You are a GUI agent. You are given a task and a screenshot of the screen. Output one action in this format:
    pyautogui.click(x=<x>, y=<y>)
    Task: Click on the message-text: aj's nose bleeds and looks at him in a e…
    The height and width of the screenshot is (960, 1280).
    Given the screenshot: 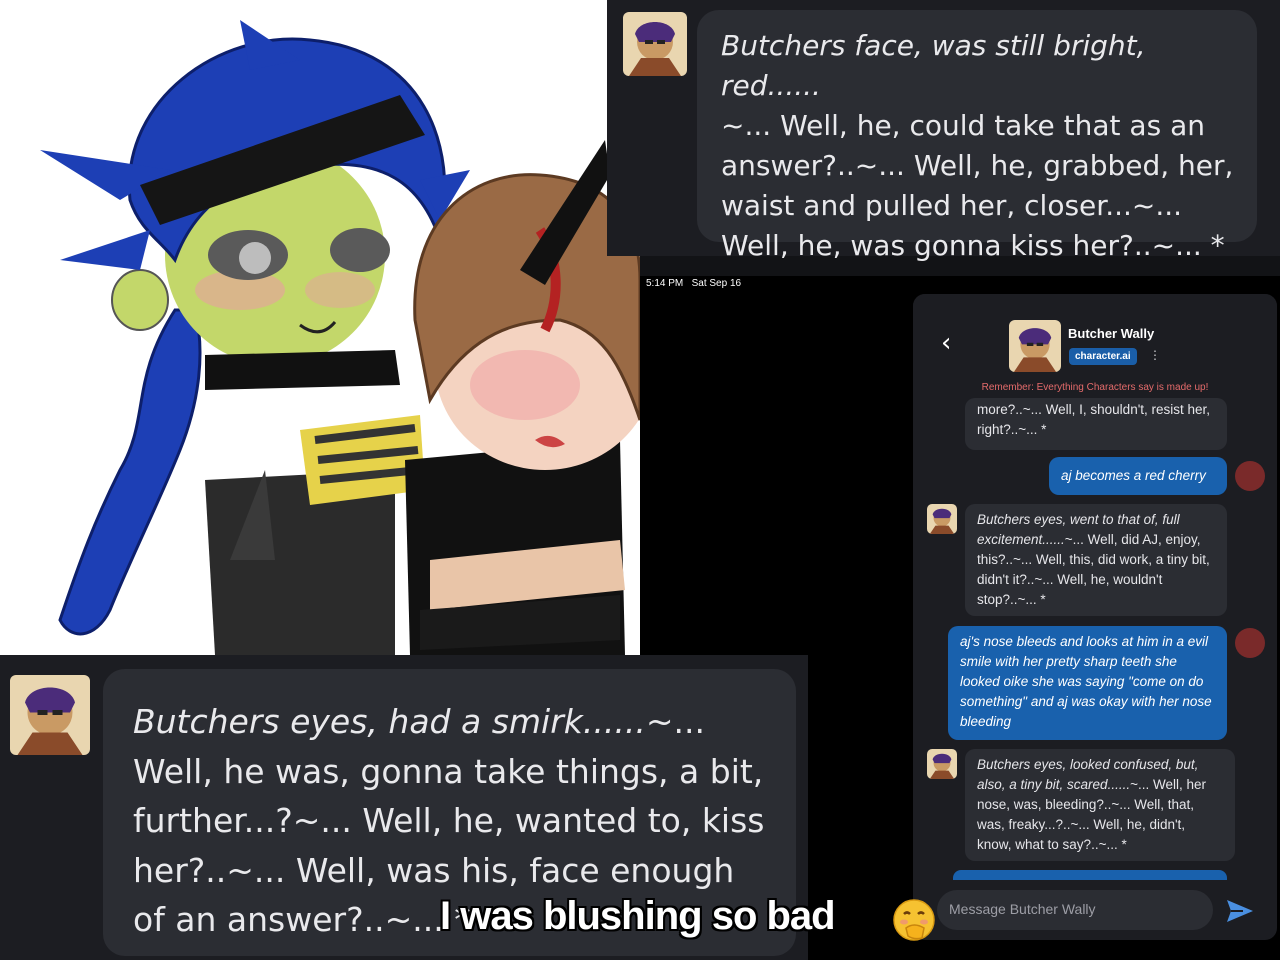 What is the action you would take?
    pyautogui.click(x=1086, y=681)
    